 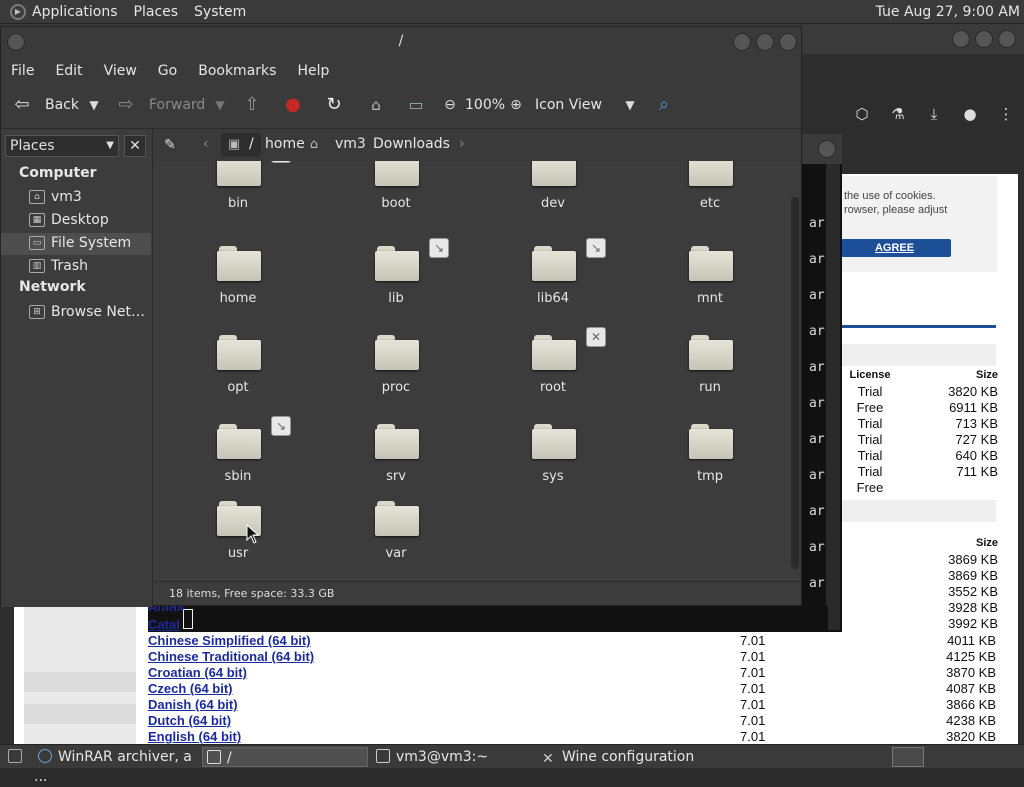 What do you see at coordinates (554, 174) in the screenshot?
I see `folder-icon` at bounding box center [554, 174].